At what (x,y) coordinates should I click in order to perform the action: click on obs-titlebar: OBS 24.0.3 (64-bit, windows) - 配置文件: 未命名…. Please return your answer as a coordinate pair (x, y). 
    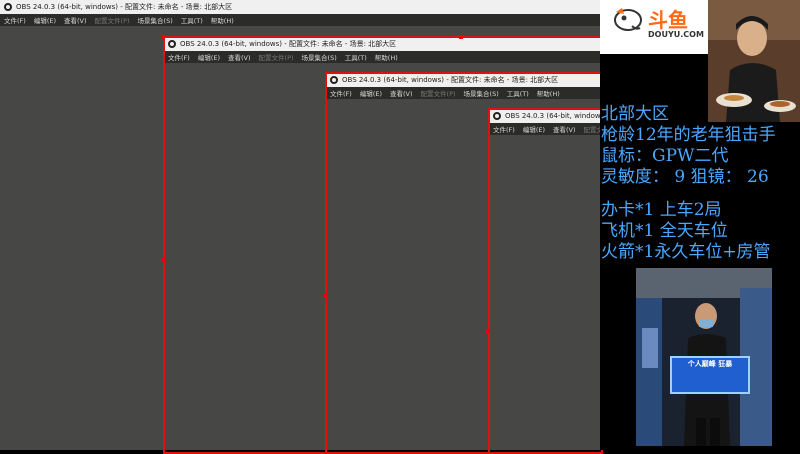
    Looking at the image, I should click on (300, 7).